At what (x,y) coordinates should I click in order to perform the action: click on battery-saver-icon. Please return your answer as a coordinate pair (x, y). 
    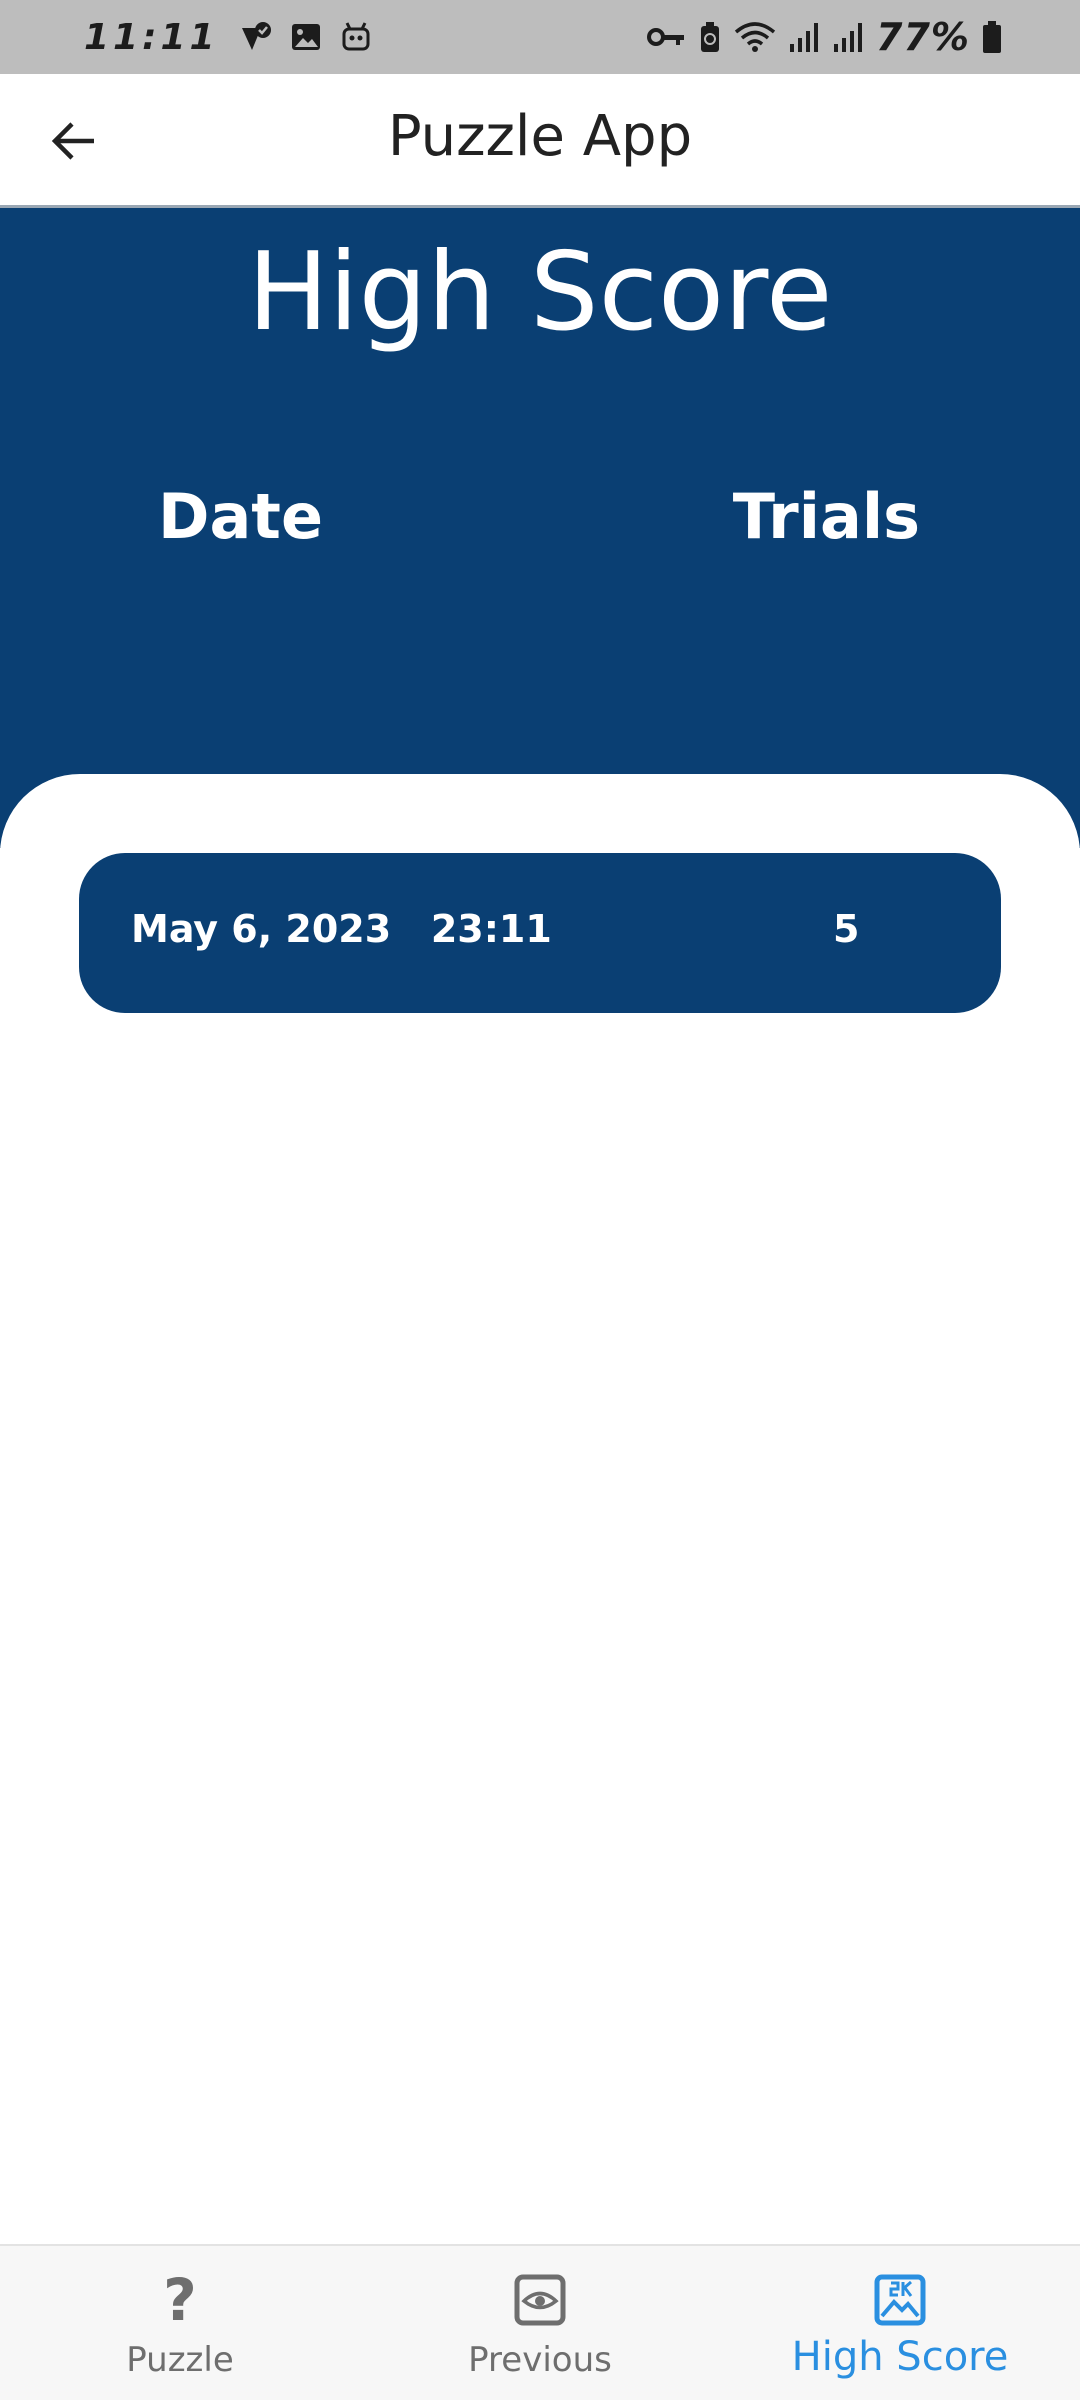
    Looking at the image, I should click on (710, 37).